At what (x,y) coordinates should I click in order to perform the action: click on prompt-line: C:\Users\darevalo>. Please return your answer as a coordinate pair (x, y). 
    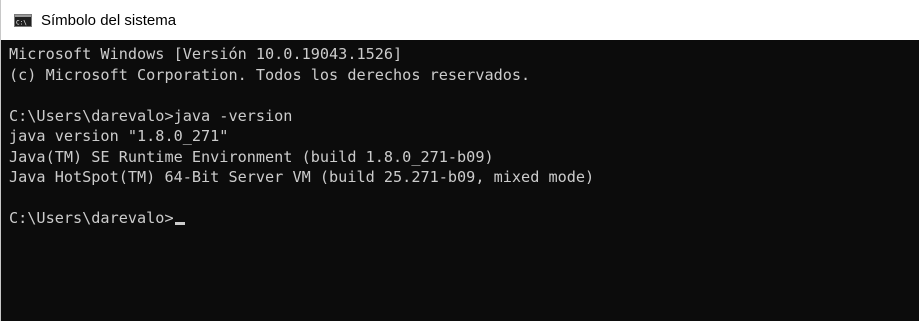
    Looking at the image, I should click on (464, 218).